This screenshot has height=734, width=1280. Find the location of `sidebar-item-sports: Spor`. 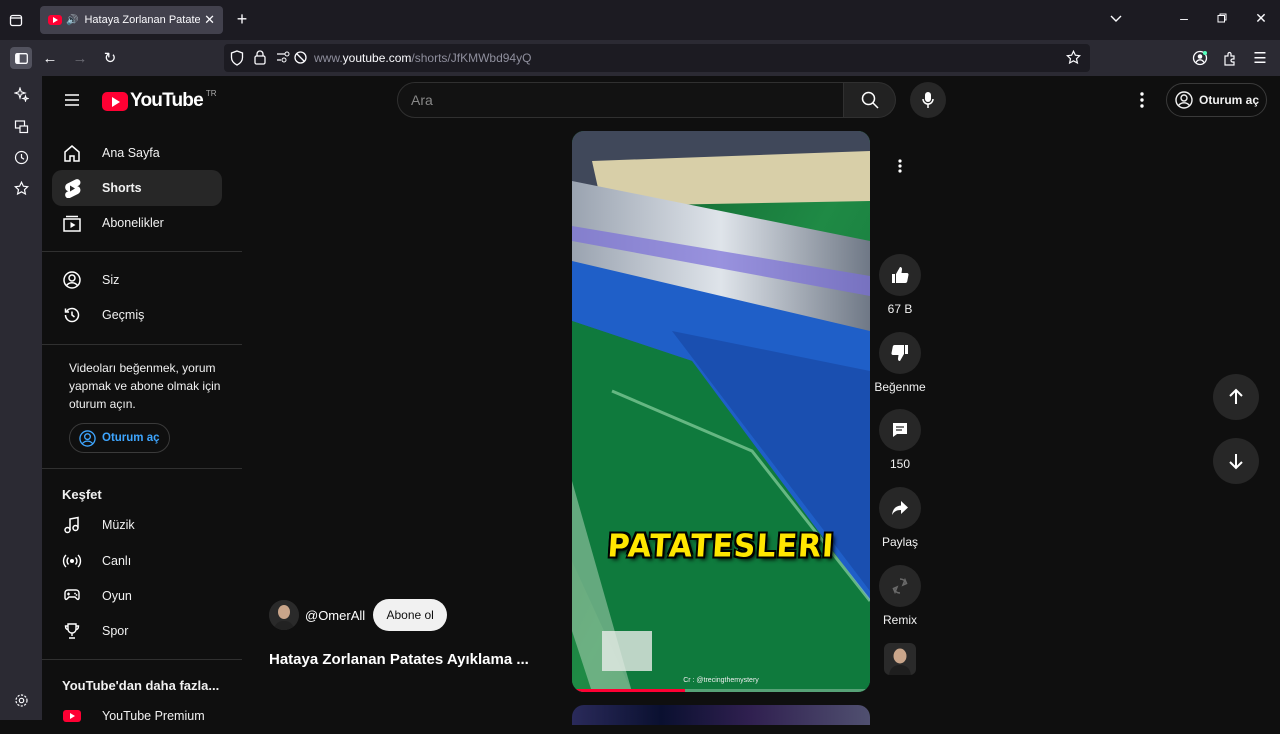

sidebar-item-sports: Spor is located at coordinates (137, 631).